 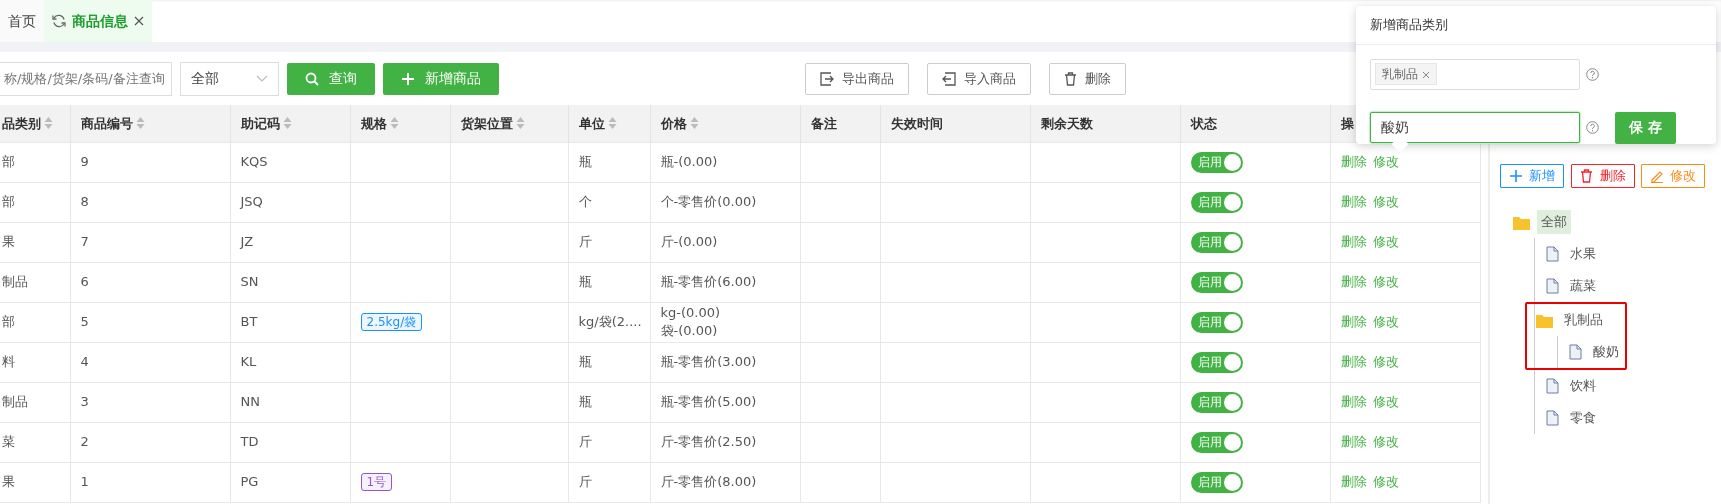 I want to click on save-button: 保 存, so click(x=1645, y=127).